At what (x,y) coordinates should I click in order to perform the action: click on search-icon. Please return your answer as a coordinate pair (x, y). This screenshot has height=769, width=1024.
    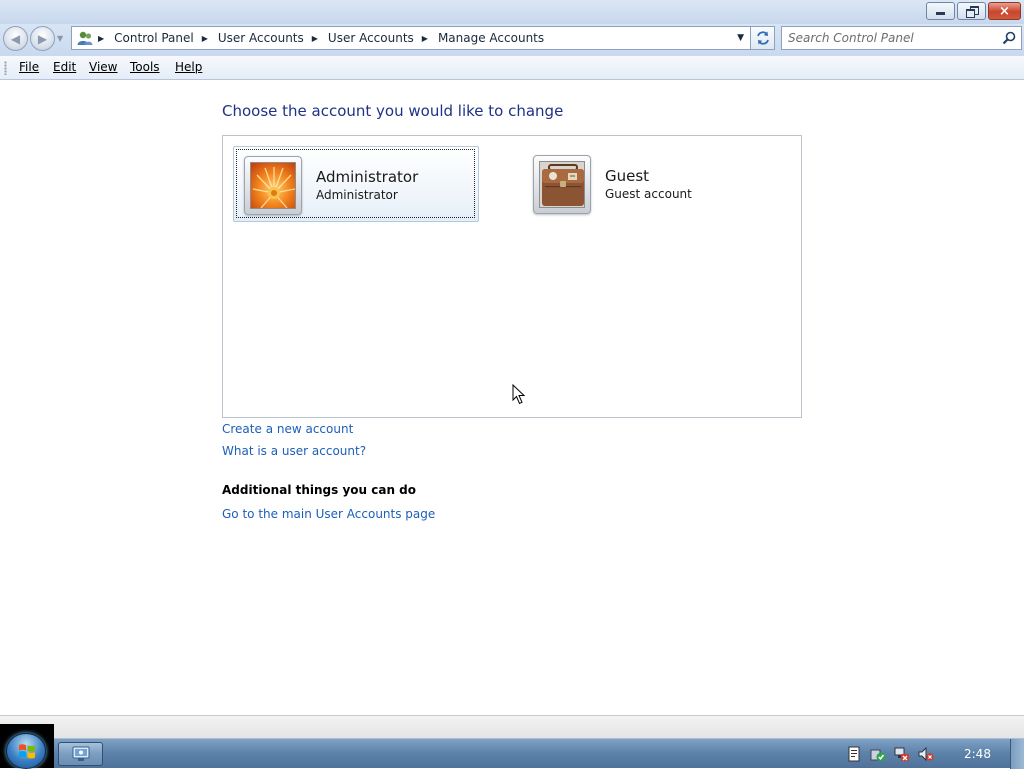
    Looking at the image, I should click on (1009, 38).